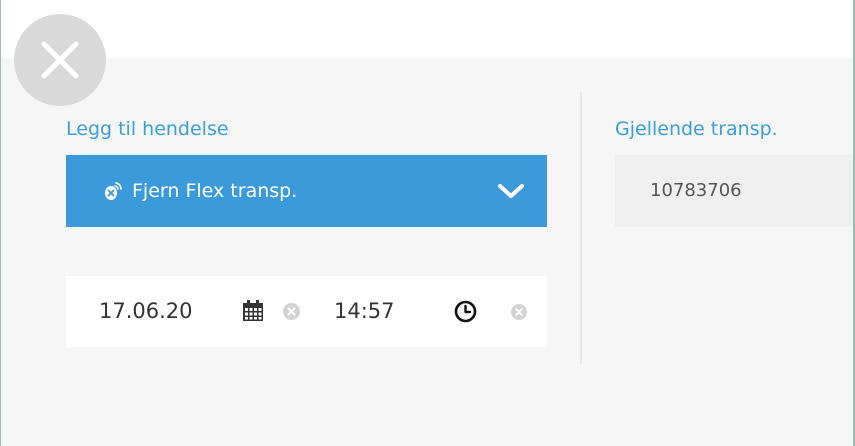 Image resolution: width=855 pixels, height=446 pixels. Describe the element at coordinates (511, 191) in the screenshot. I see `chevron-down-icon` at that location.